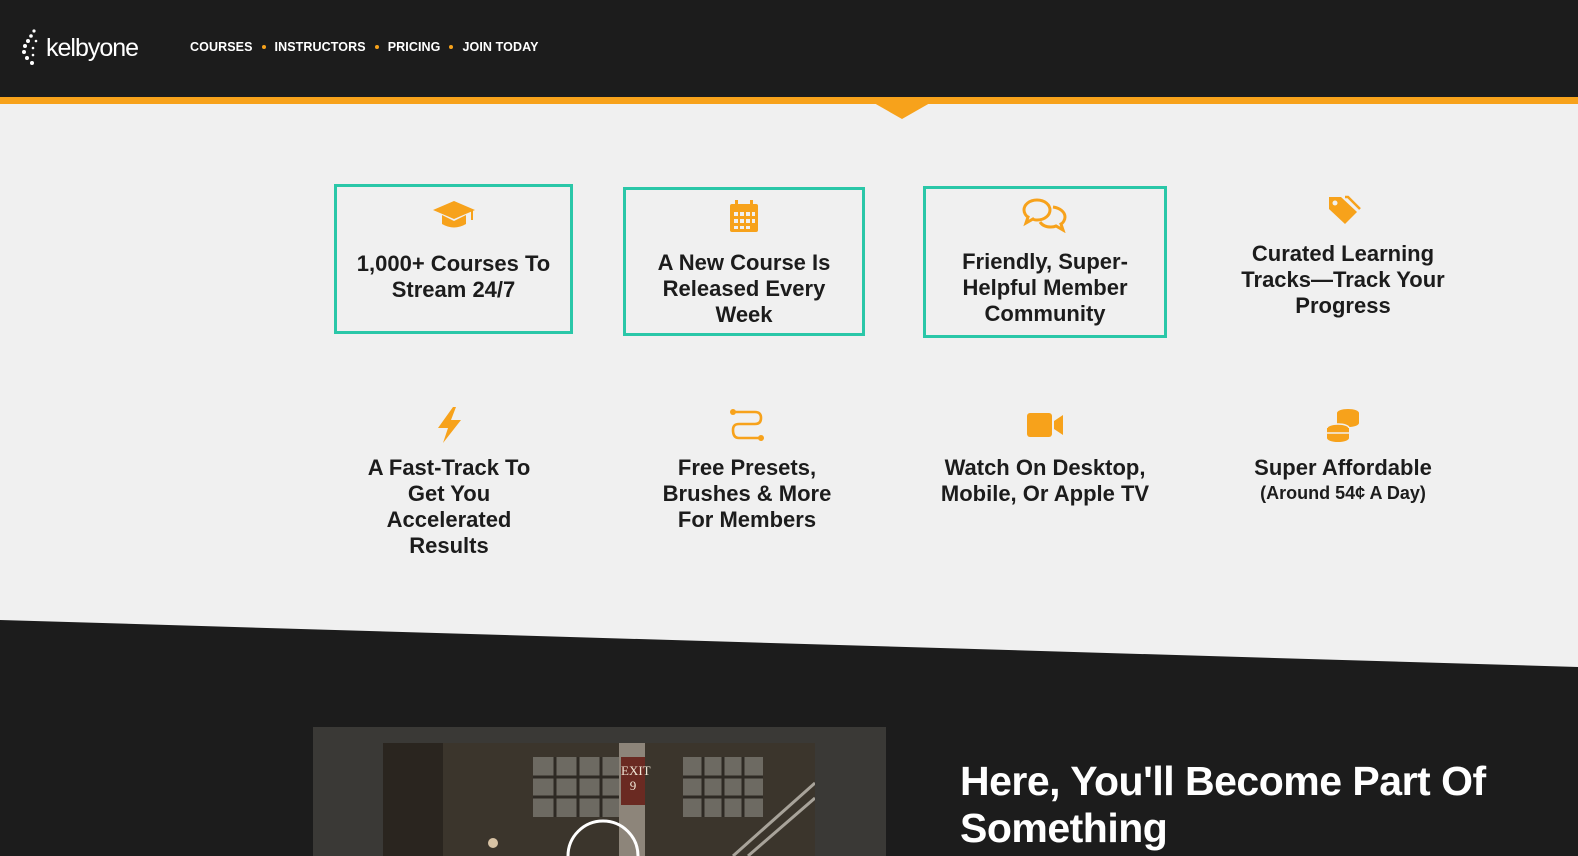 The height and width of the screenshot is (856, 1578). Describe the element at coordinates (1045, 480) in the screenshot. I see `feature-title: Watch On Desktop, Mobile, Or Apple TV` at that location.